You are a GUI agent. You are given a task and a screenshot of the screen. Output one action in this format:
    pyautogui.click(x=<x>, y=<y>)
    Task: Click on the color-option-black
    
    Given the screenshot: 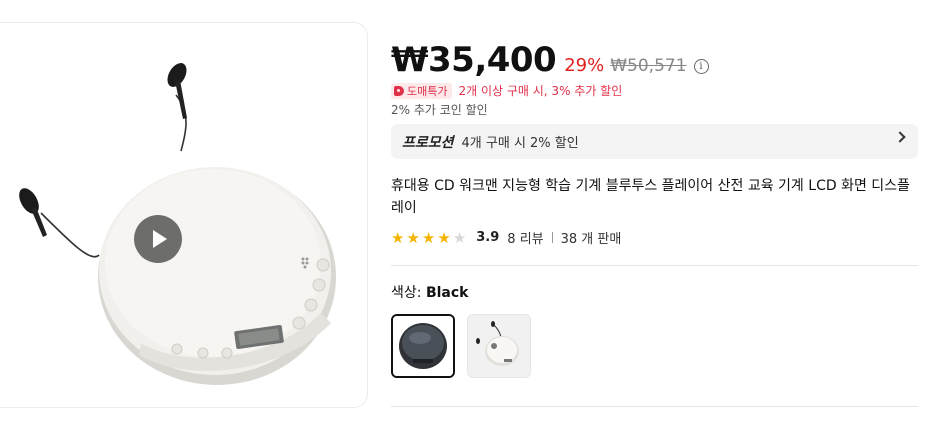 What is the action you would take?
    pyautogui.click(x=423, y=346)
    